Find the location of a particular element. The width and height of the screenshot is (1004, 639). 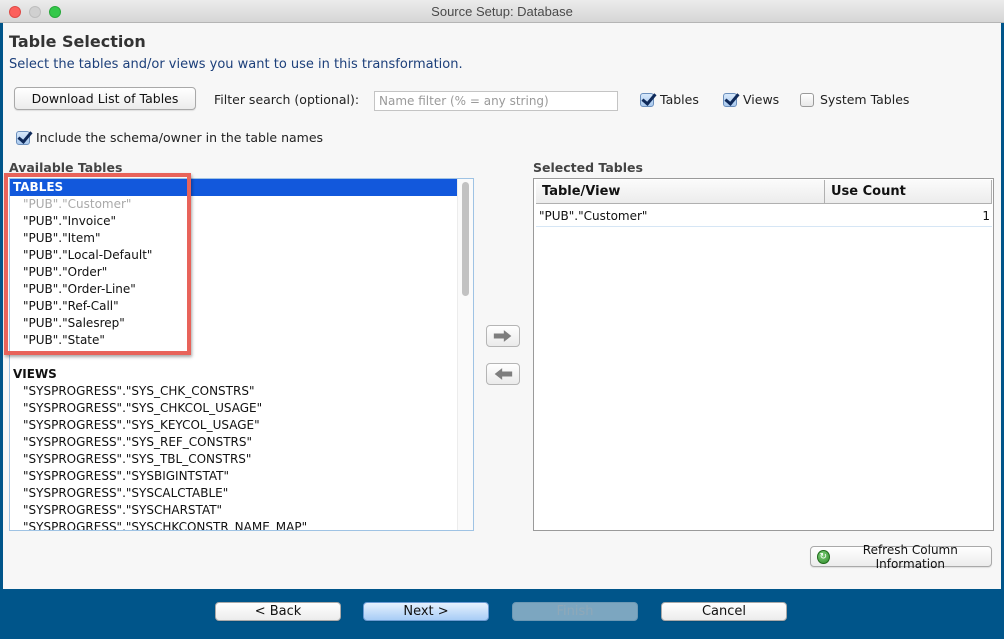

list-item: "SYSPROGRESS"."SYSCHKCONSTR_NAME_MAP" is located at coordinates (233, 524).